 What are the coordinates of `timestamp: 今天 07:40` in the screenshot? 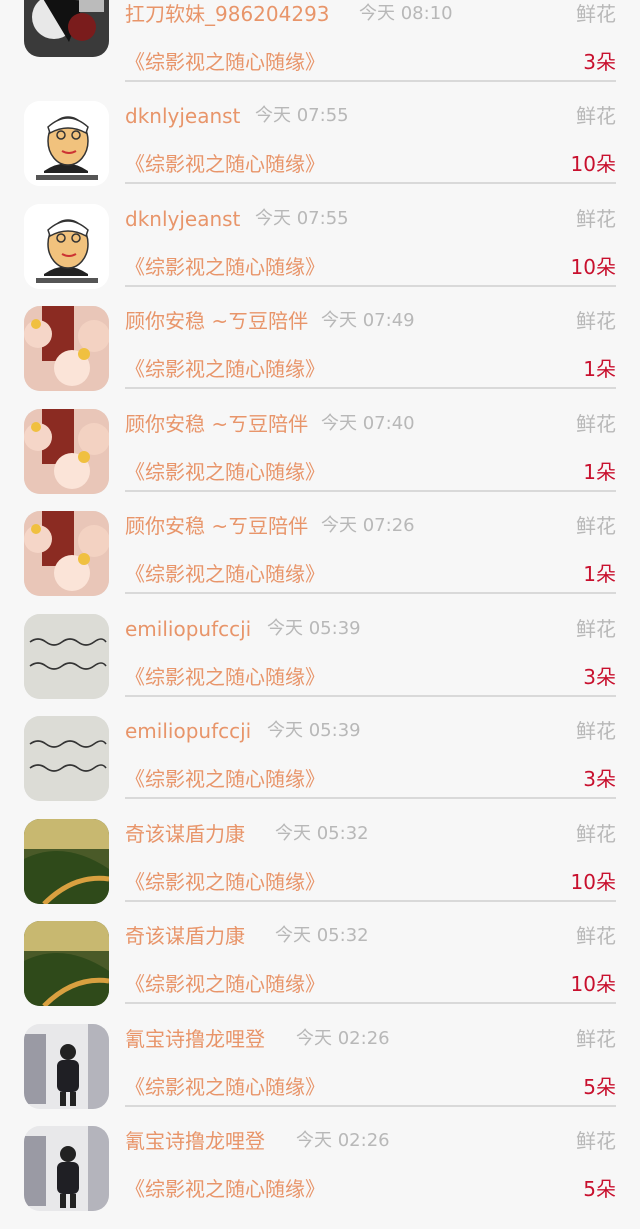 It's located at (368, 423).